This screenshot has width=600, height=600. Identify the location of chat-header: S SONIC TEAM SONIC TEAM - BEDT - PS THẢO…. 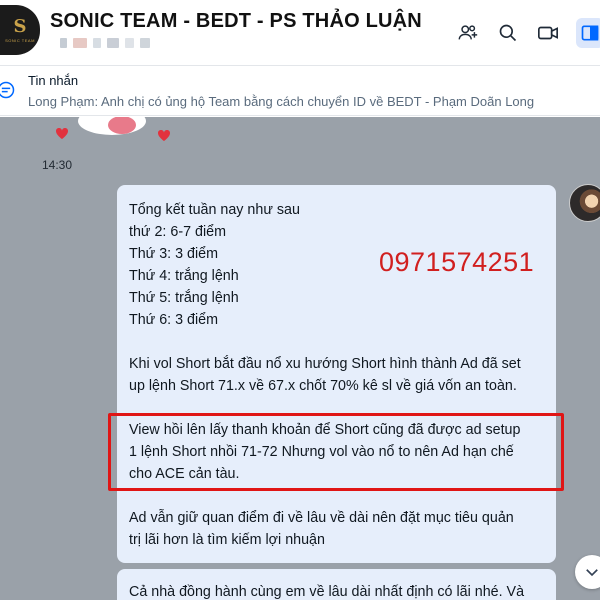
(300, 33).